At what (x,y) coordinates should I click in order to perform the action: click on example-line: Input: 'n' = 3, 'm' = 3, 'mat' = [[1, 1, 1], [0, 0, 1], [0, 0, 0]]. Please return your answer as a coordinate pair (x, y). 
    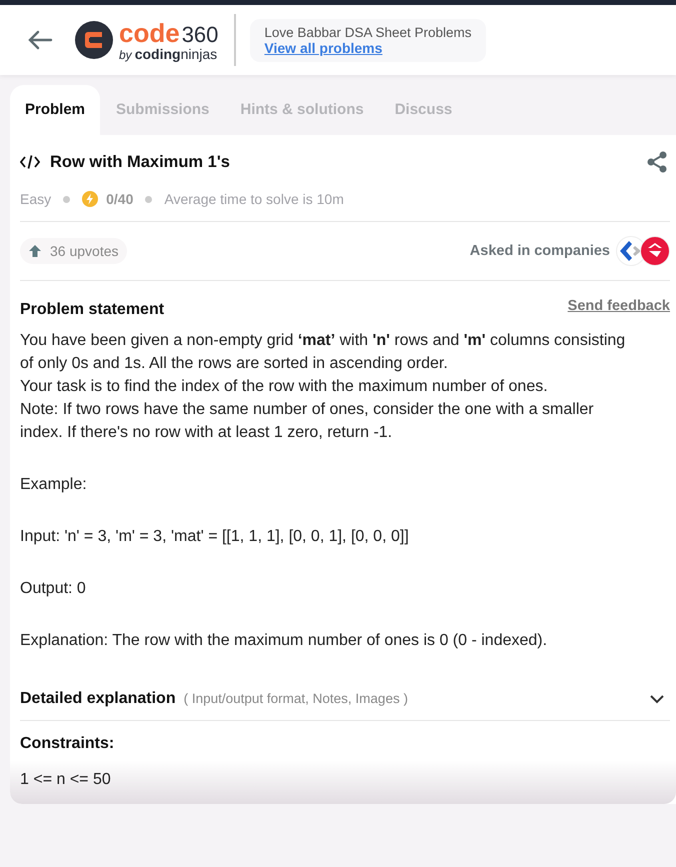
    Looking at the image, I should click on (215, 537).